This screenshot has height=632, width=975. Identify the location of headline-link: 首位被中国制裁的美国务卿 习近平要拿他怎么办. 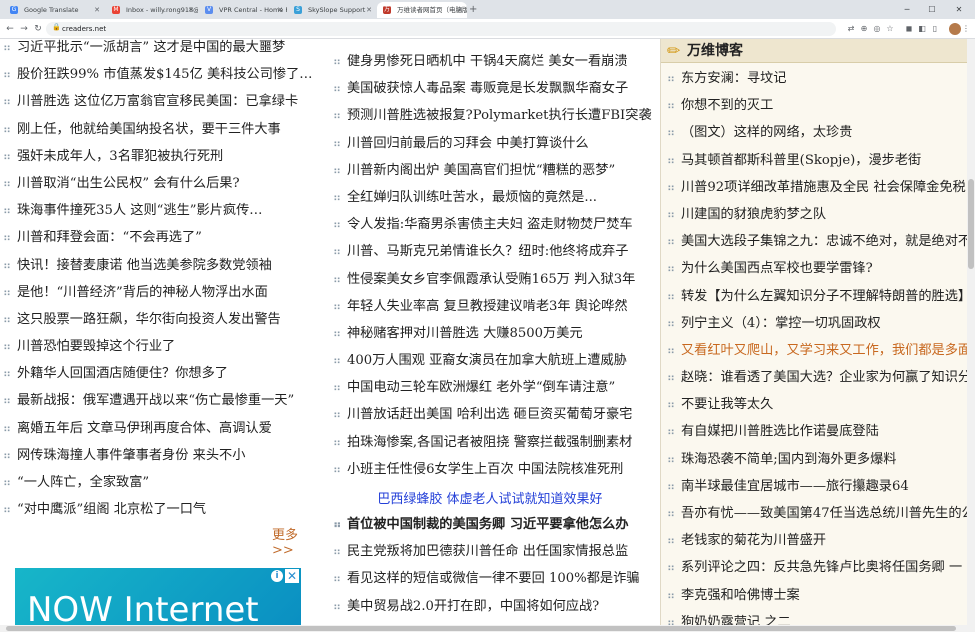
(495, 524).